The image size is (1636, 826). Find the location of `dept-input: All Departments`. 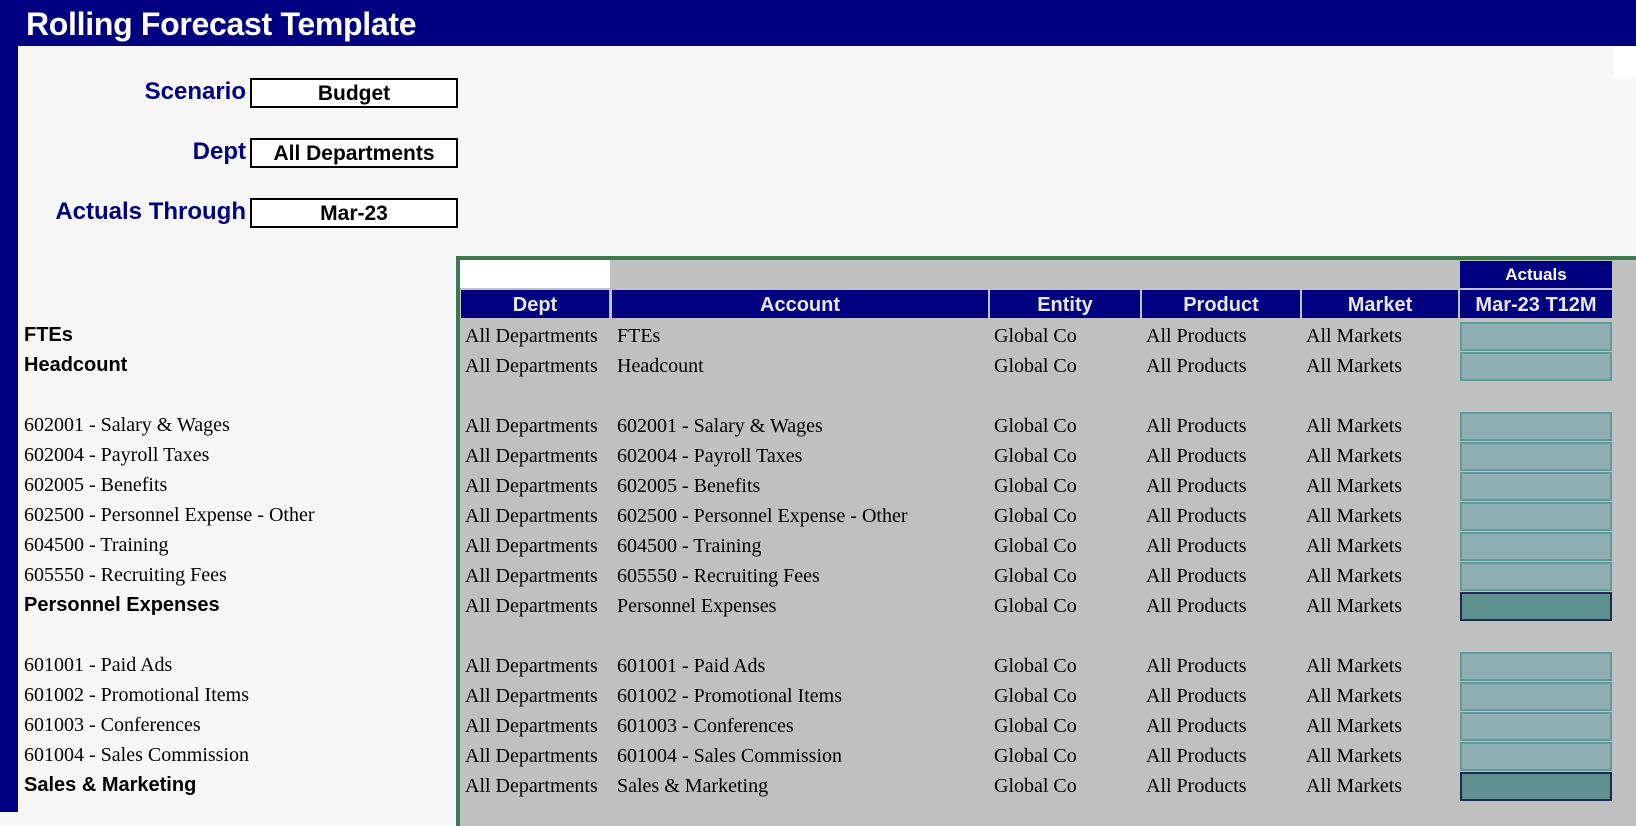

dept-input: All Departments is located at coordinates (354, 153).